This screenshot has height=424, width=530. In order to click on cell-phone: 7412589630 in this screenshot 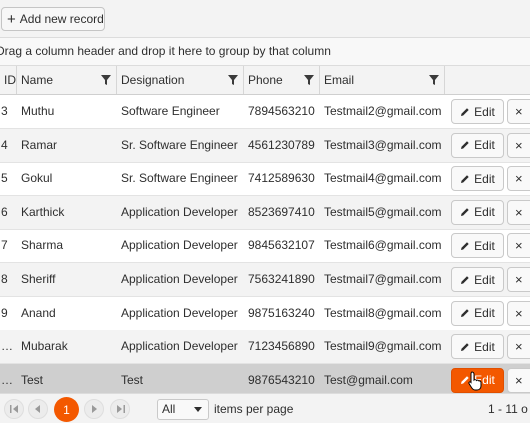, I will do `click(281, 178)`.